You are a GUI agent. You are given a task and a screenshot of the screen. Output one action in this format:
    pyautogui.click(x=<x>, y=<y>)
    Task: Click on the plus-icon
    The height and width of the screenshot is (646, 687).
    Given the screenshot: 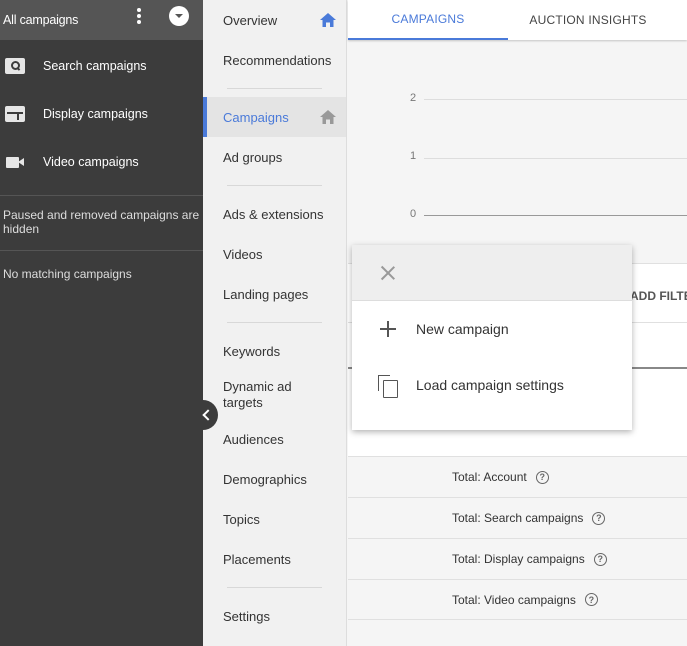 What is the action you would take?
    pyautogui.click(x=388, y=329)
    